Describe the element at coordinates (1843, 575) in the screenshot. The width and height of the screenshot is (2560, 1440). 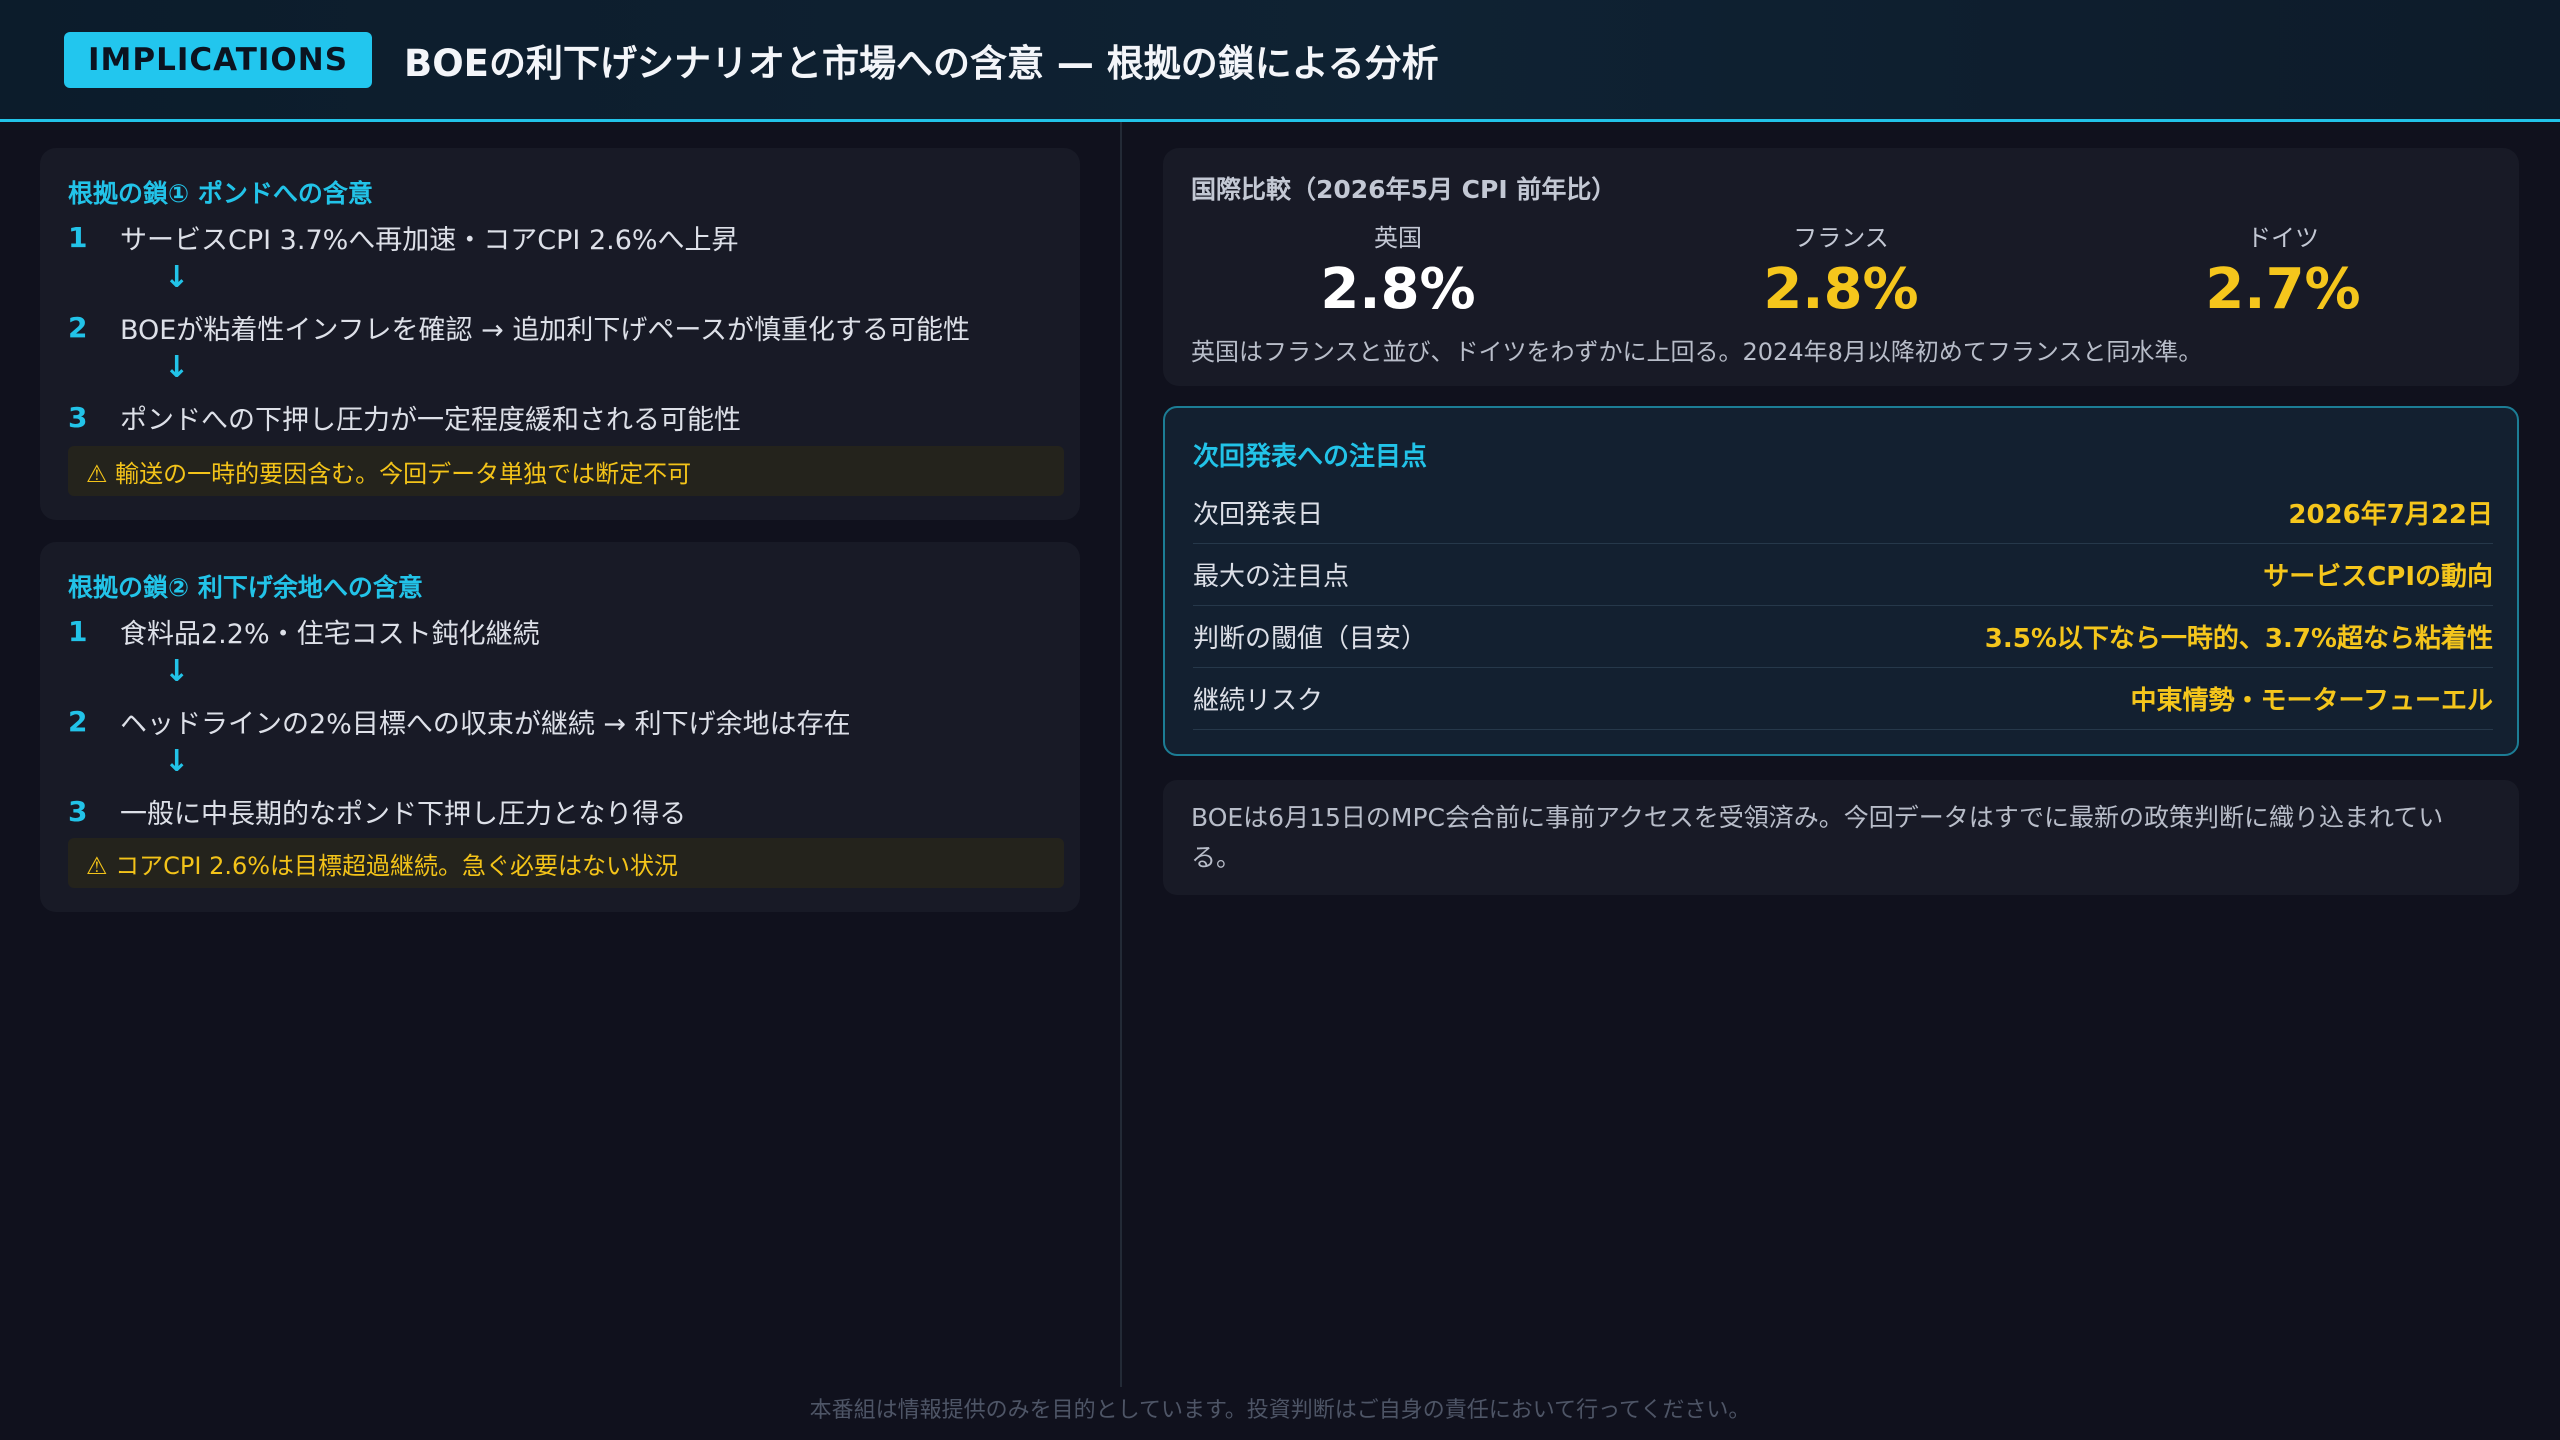
I see `next-release-row: 最大の注目点 サービスCPIの動向` at that location.